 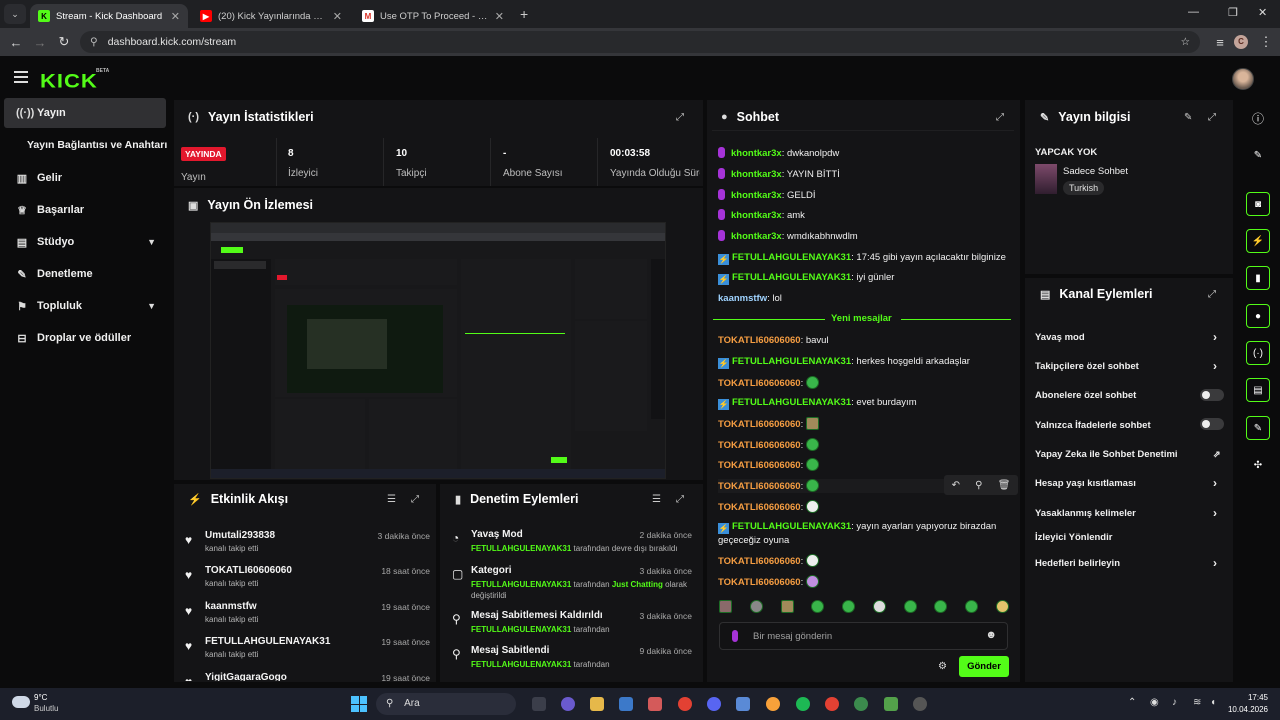 I want to click on volume-icon: ◖, so click(x=1213, y=702).